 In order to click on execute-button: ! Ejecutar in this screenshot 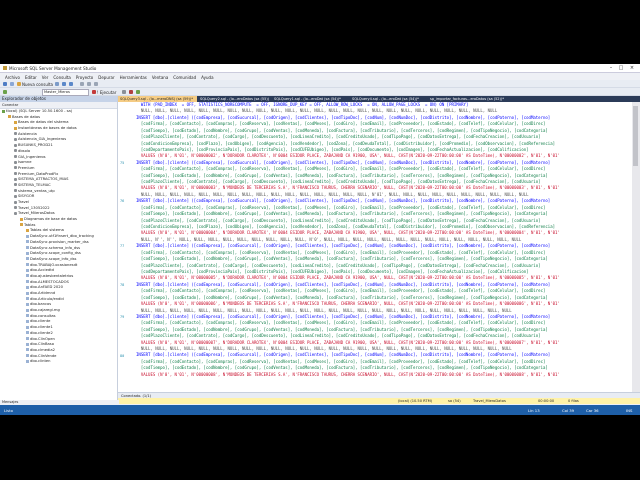, I will do `click(106, 92)`.